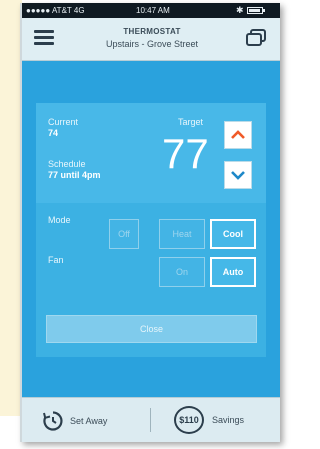 The width and height of the screenshot is (320, 449). Describe the element at coordinates (63, 122) in the screenshot. I see `current-label: Current` at that location.